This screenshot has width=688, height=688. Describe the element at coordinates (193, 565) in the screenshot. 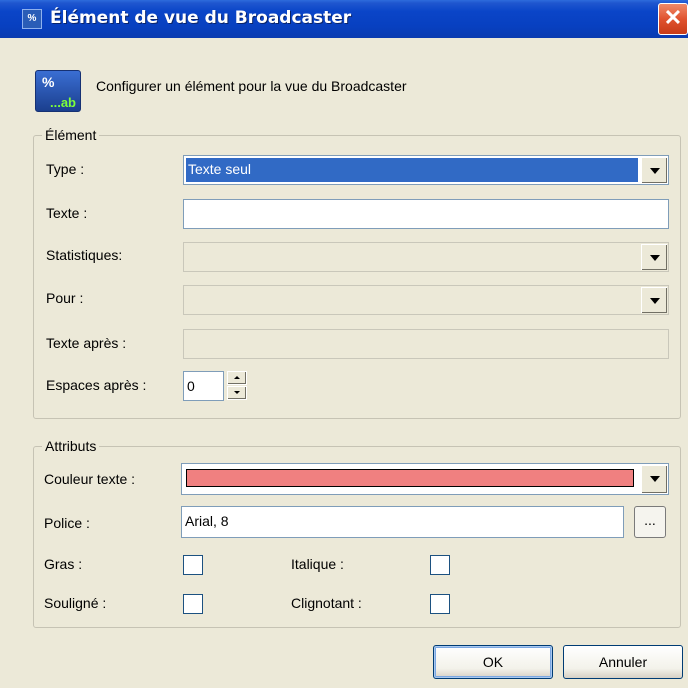

I see `gras-checkbox` at that location.